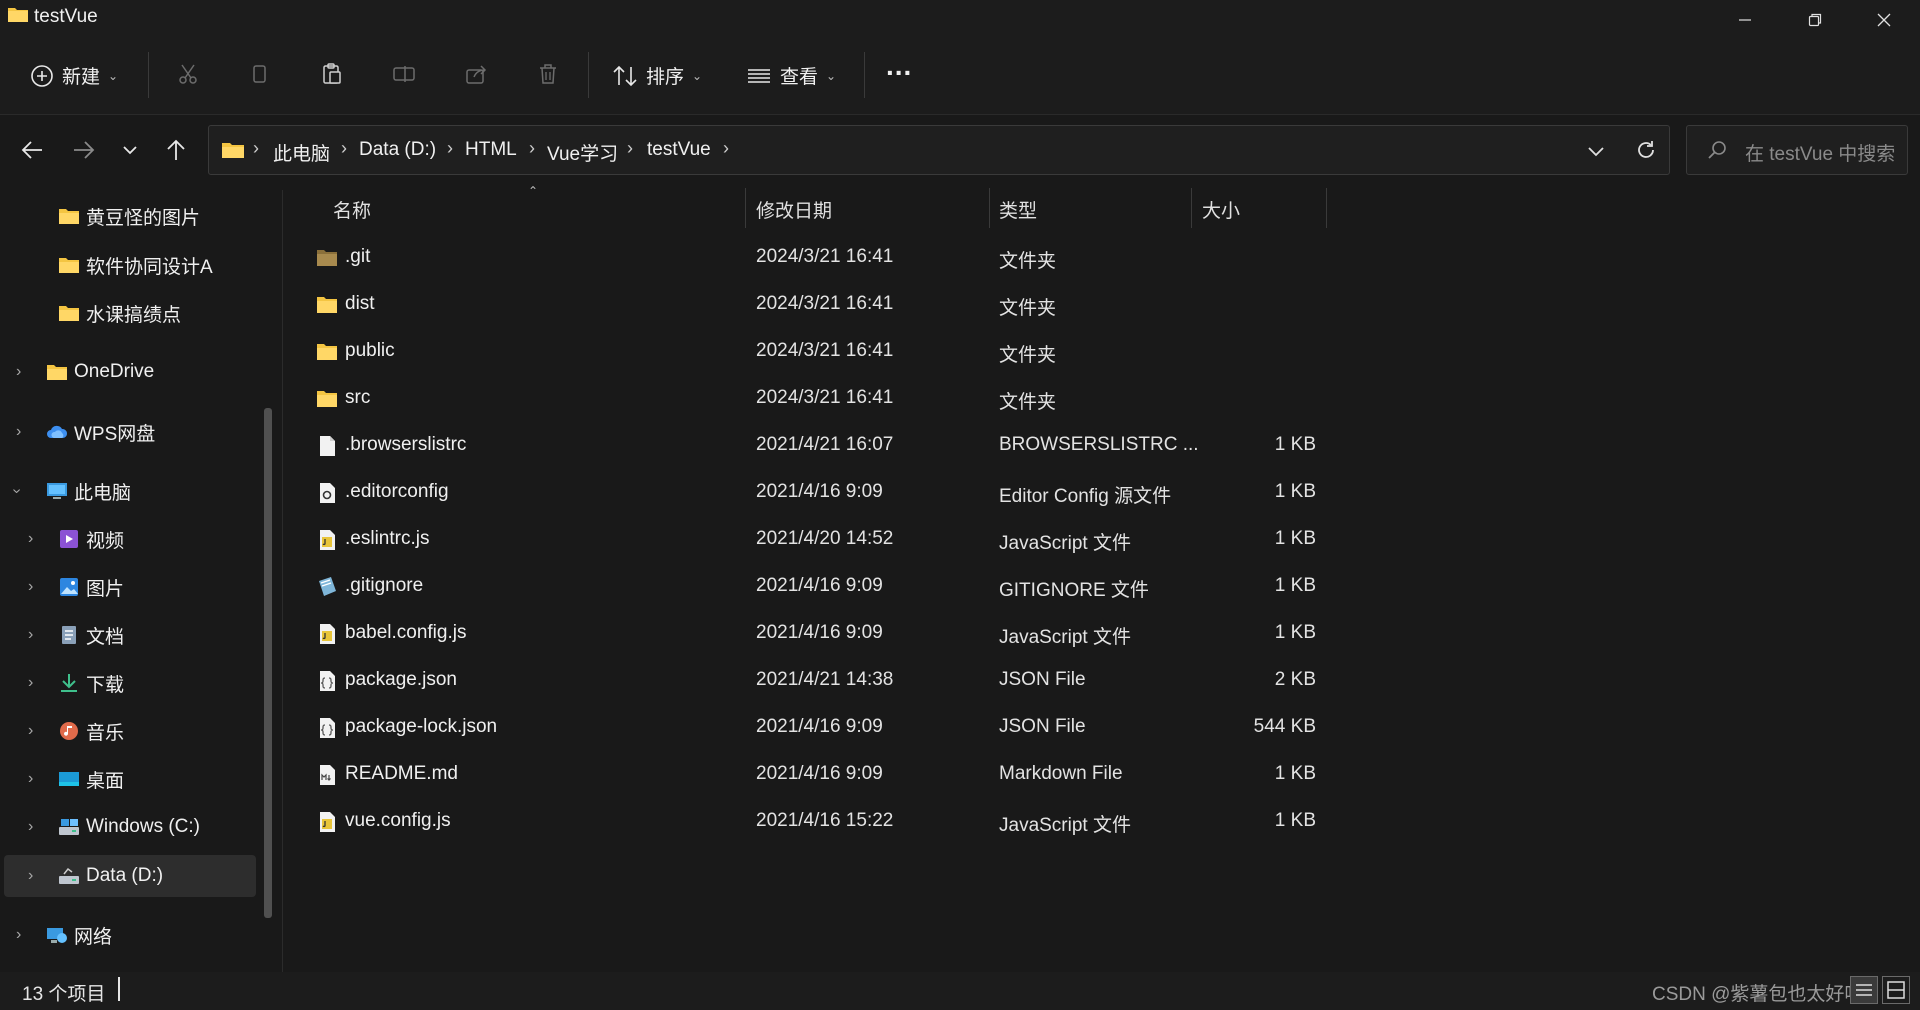 The height and width of the screenshot is (1010, 1920). I want to click on file-row: .git 2024/3/21 16:41 文件夹, so click(815, 258).